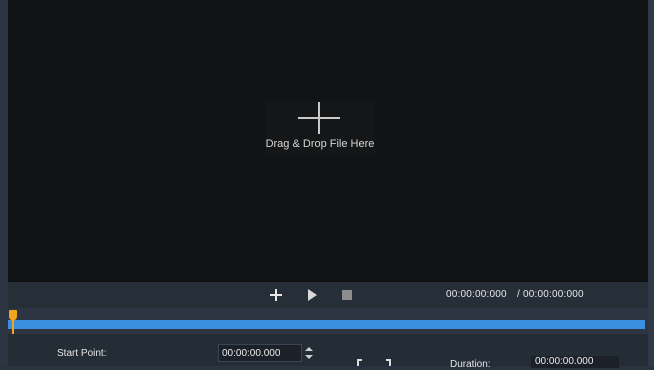 The image size is (654, 370). What do you see at coordinates (328, 295) in the screenshot?
I see `playback-controls: 00:00:00:000 / 00:00:00:000` at bounding box center [328, 295].